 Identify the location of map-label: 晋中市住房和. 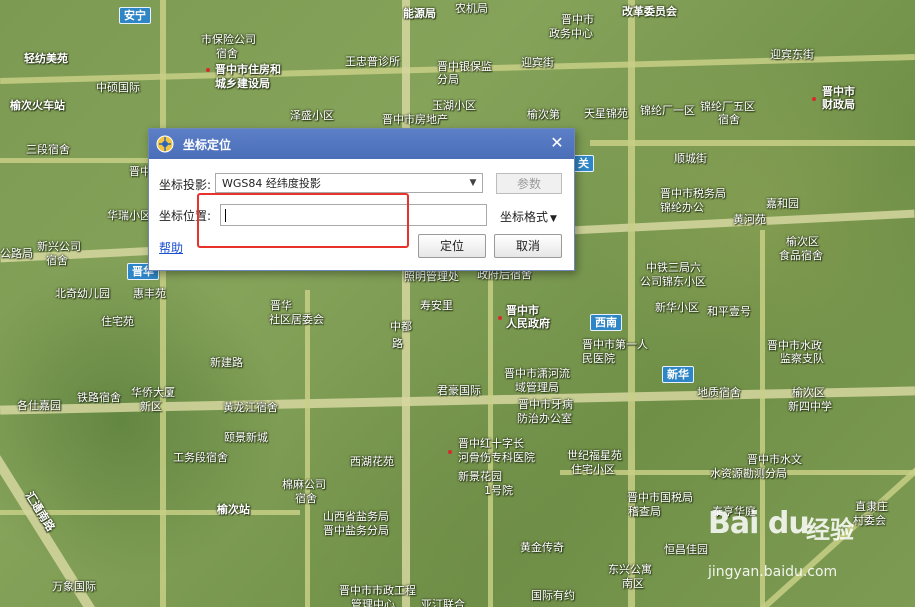
(248, 69).